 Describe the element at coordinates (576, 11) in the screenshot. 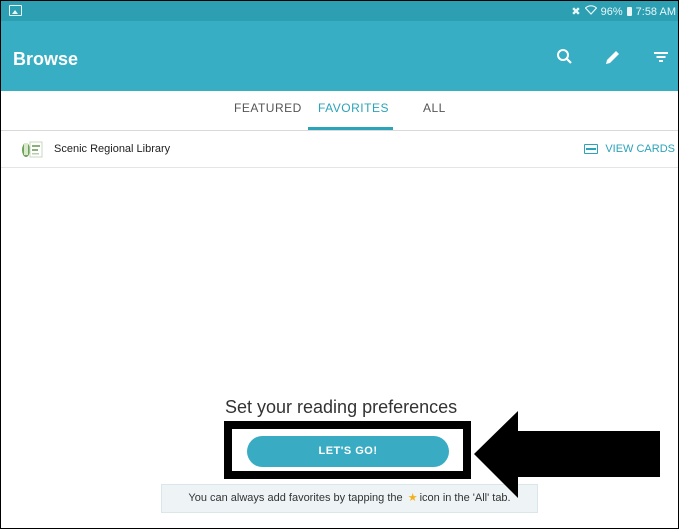

I see `mute-icon: ✖` at that location.